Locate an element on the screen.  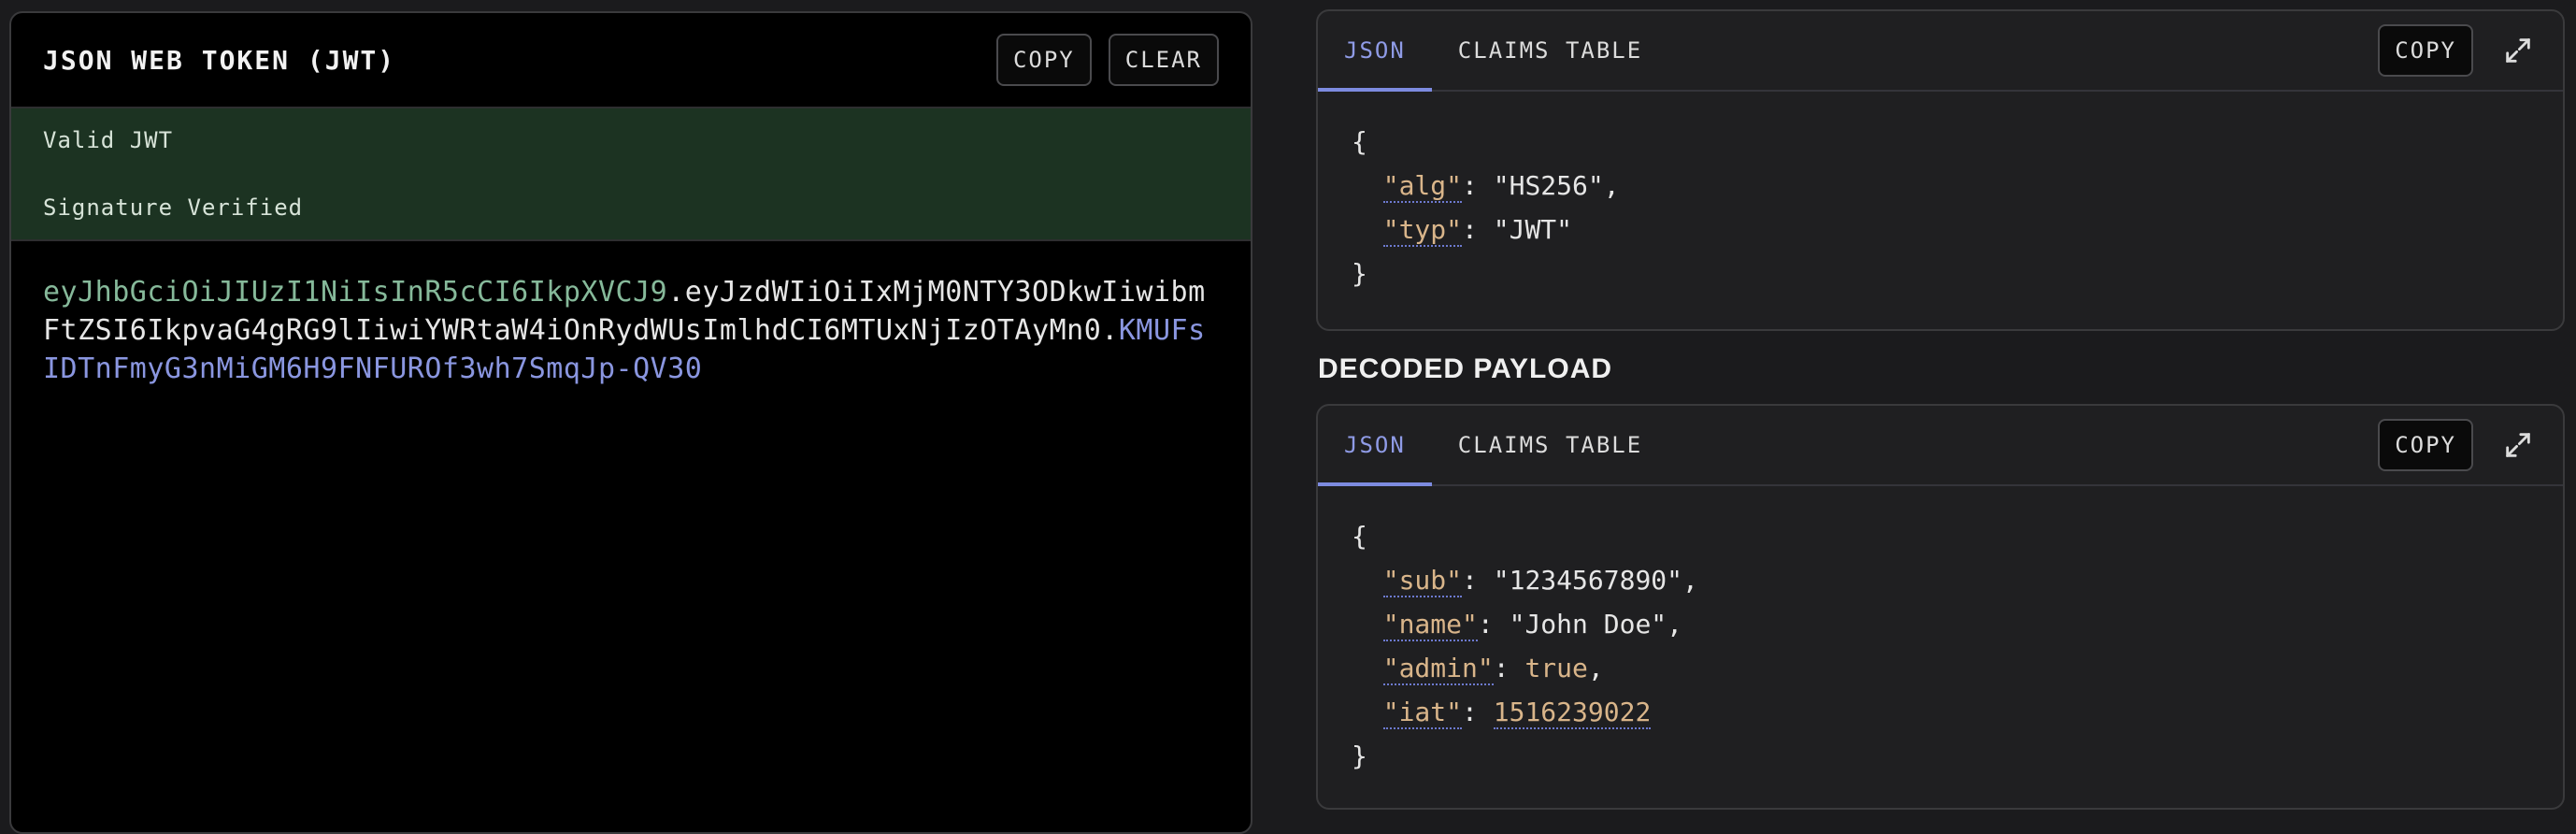
json-value: "John Doe", is located at coordinates (1596, 624).